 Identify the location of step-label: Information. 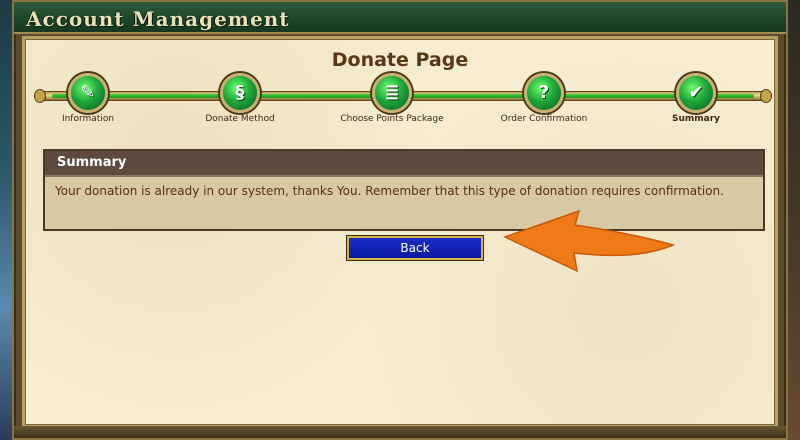
(88, 119).